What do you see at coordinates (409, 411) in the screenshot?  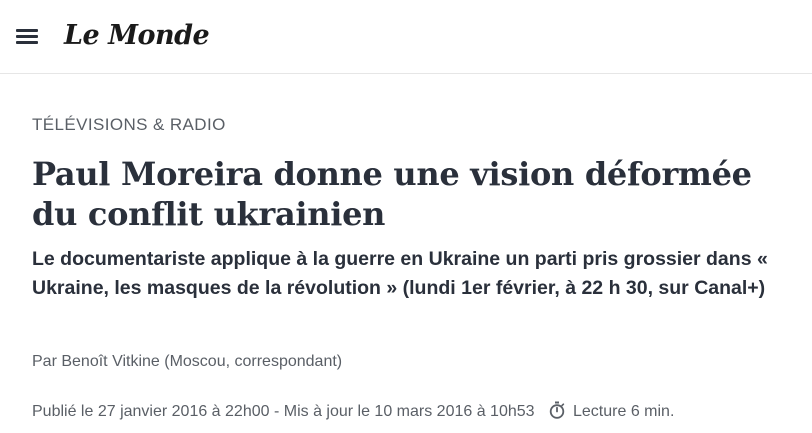 I see `updated-date: Mis à jour le 10 mars 2016 à 10h53` at bounding box center [409, 411].